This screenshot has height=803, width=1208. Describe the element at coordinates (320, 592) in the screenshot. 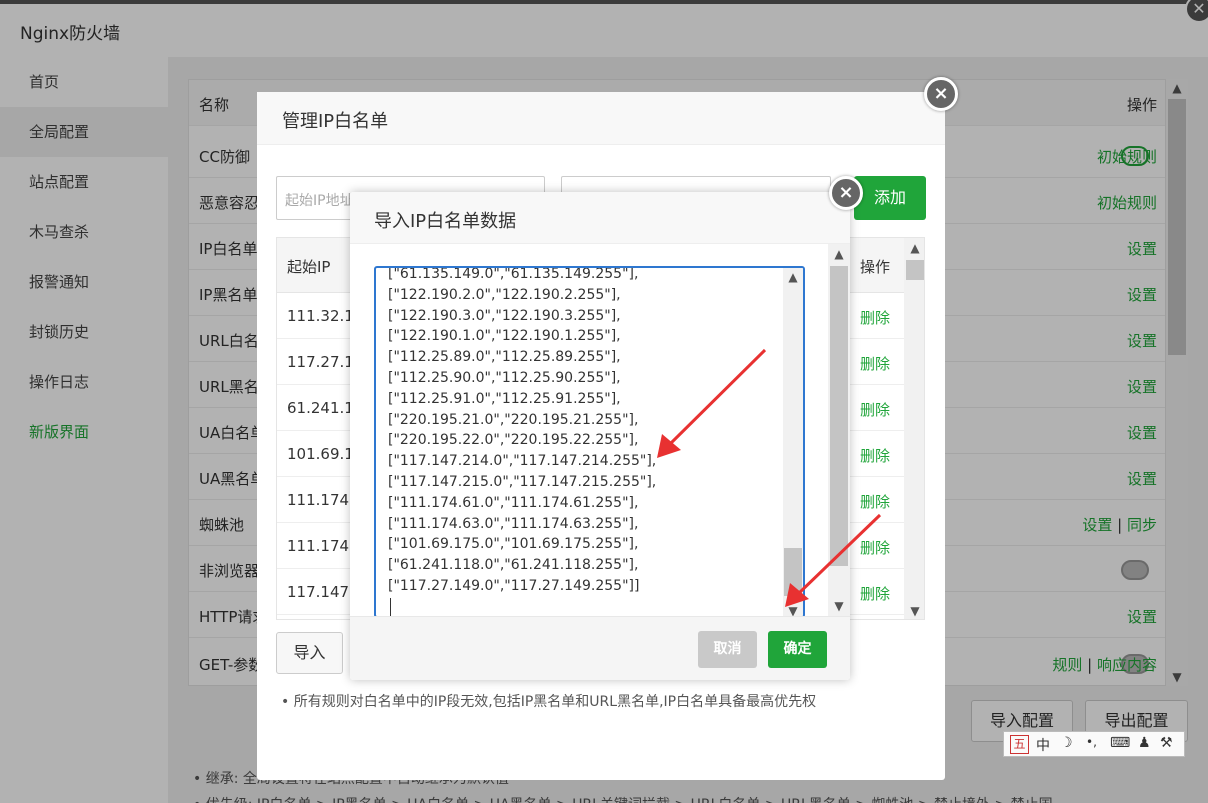

I see `row-ip: 117.147.` at that location.